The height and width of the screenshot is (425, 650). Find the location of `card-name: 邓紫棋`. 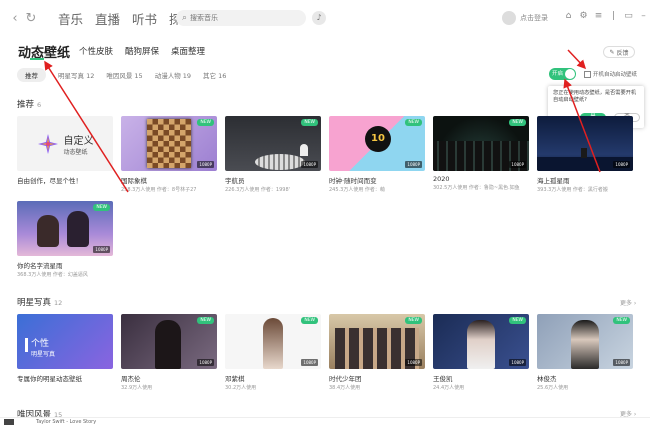

card-name: 邓紫棋 is located at coordinates (235, 379).